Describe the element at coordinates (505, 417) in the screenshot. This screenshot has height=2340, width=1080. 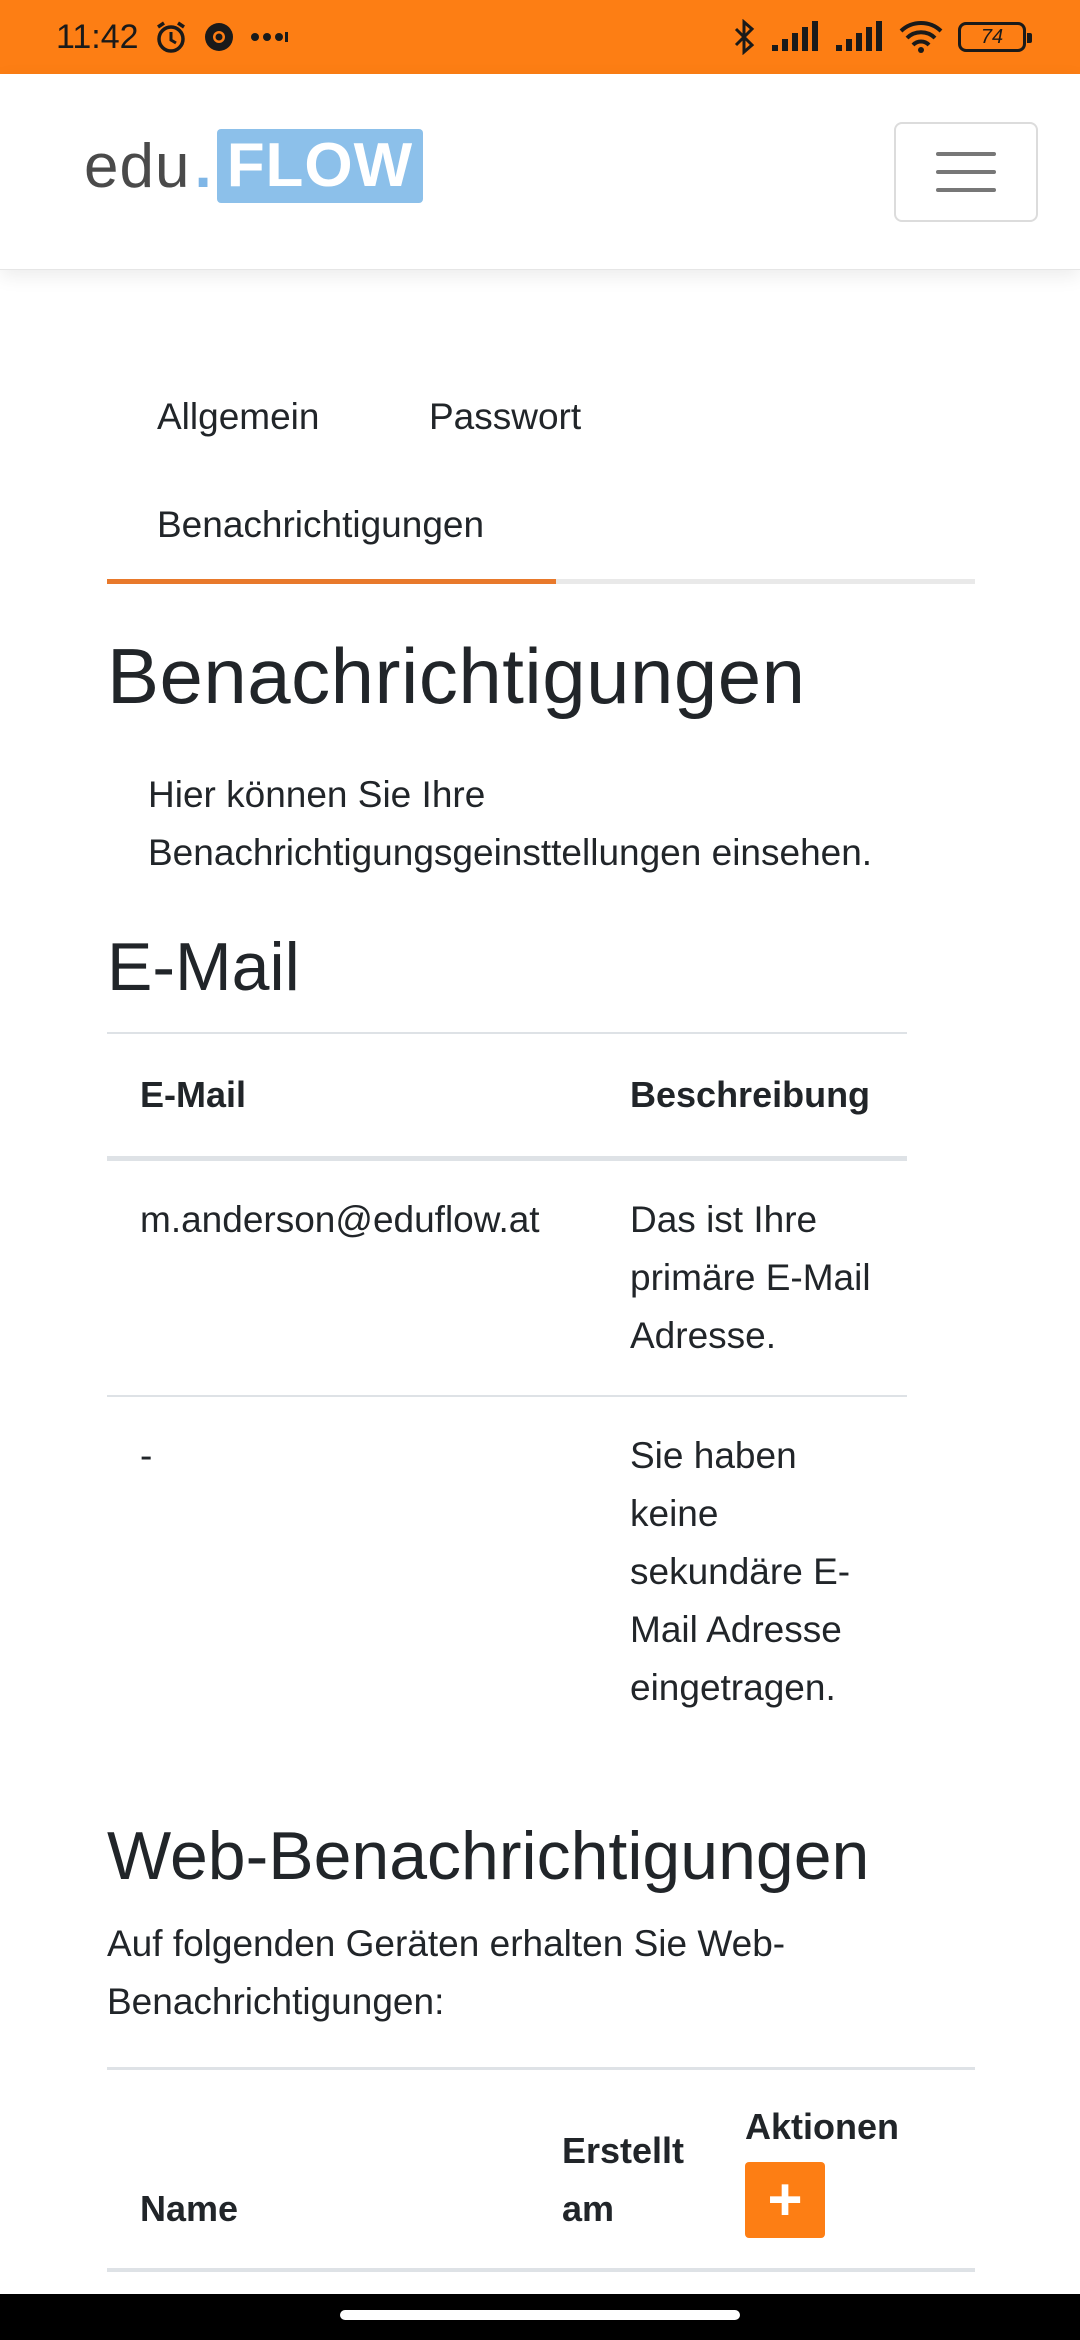
I see `tab-passwort: Passwort` at that location.